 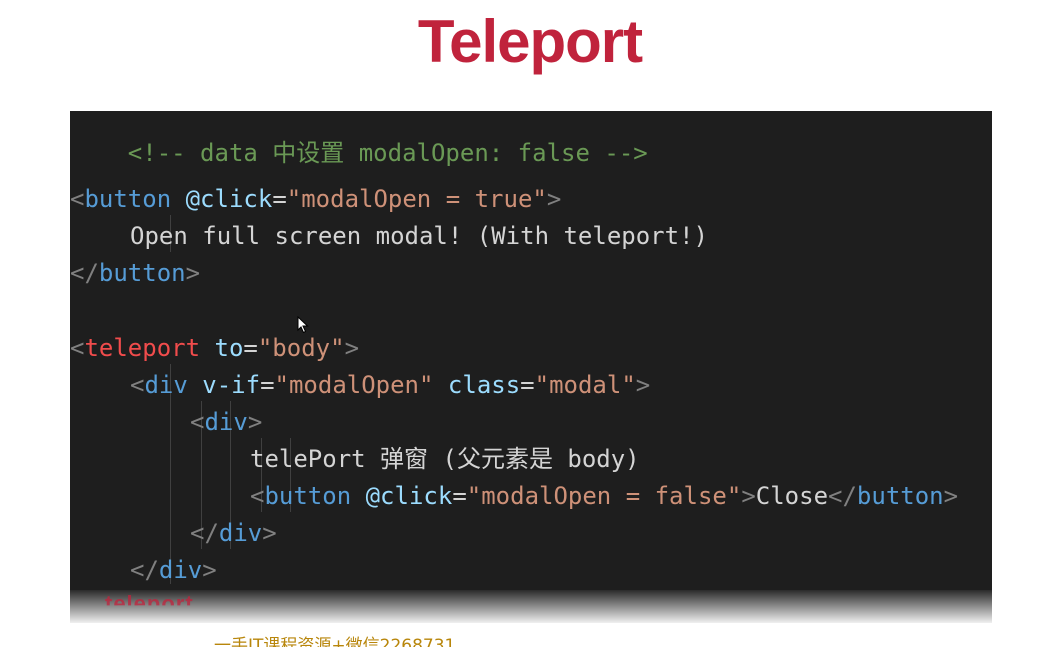 I want to click on code-line-button-text: Open full screen modal! (With teleport!), so click(x=419, y=240).